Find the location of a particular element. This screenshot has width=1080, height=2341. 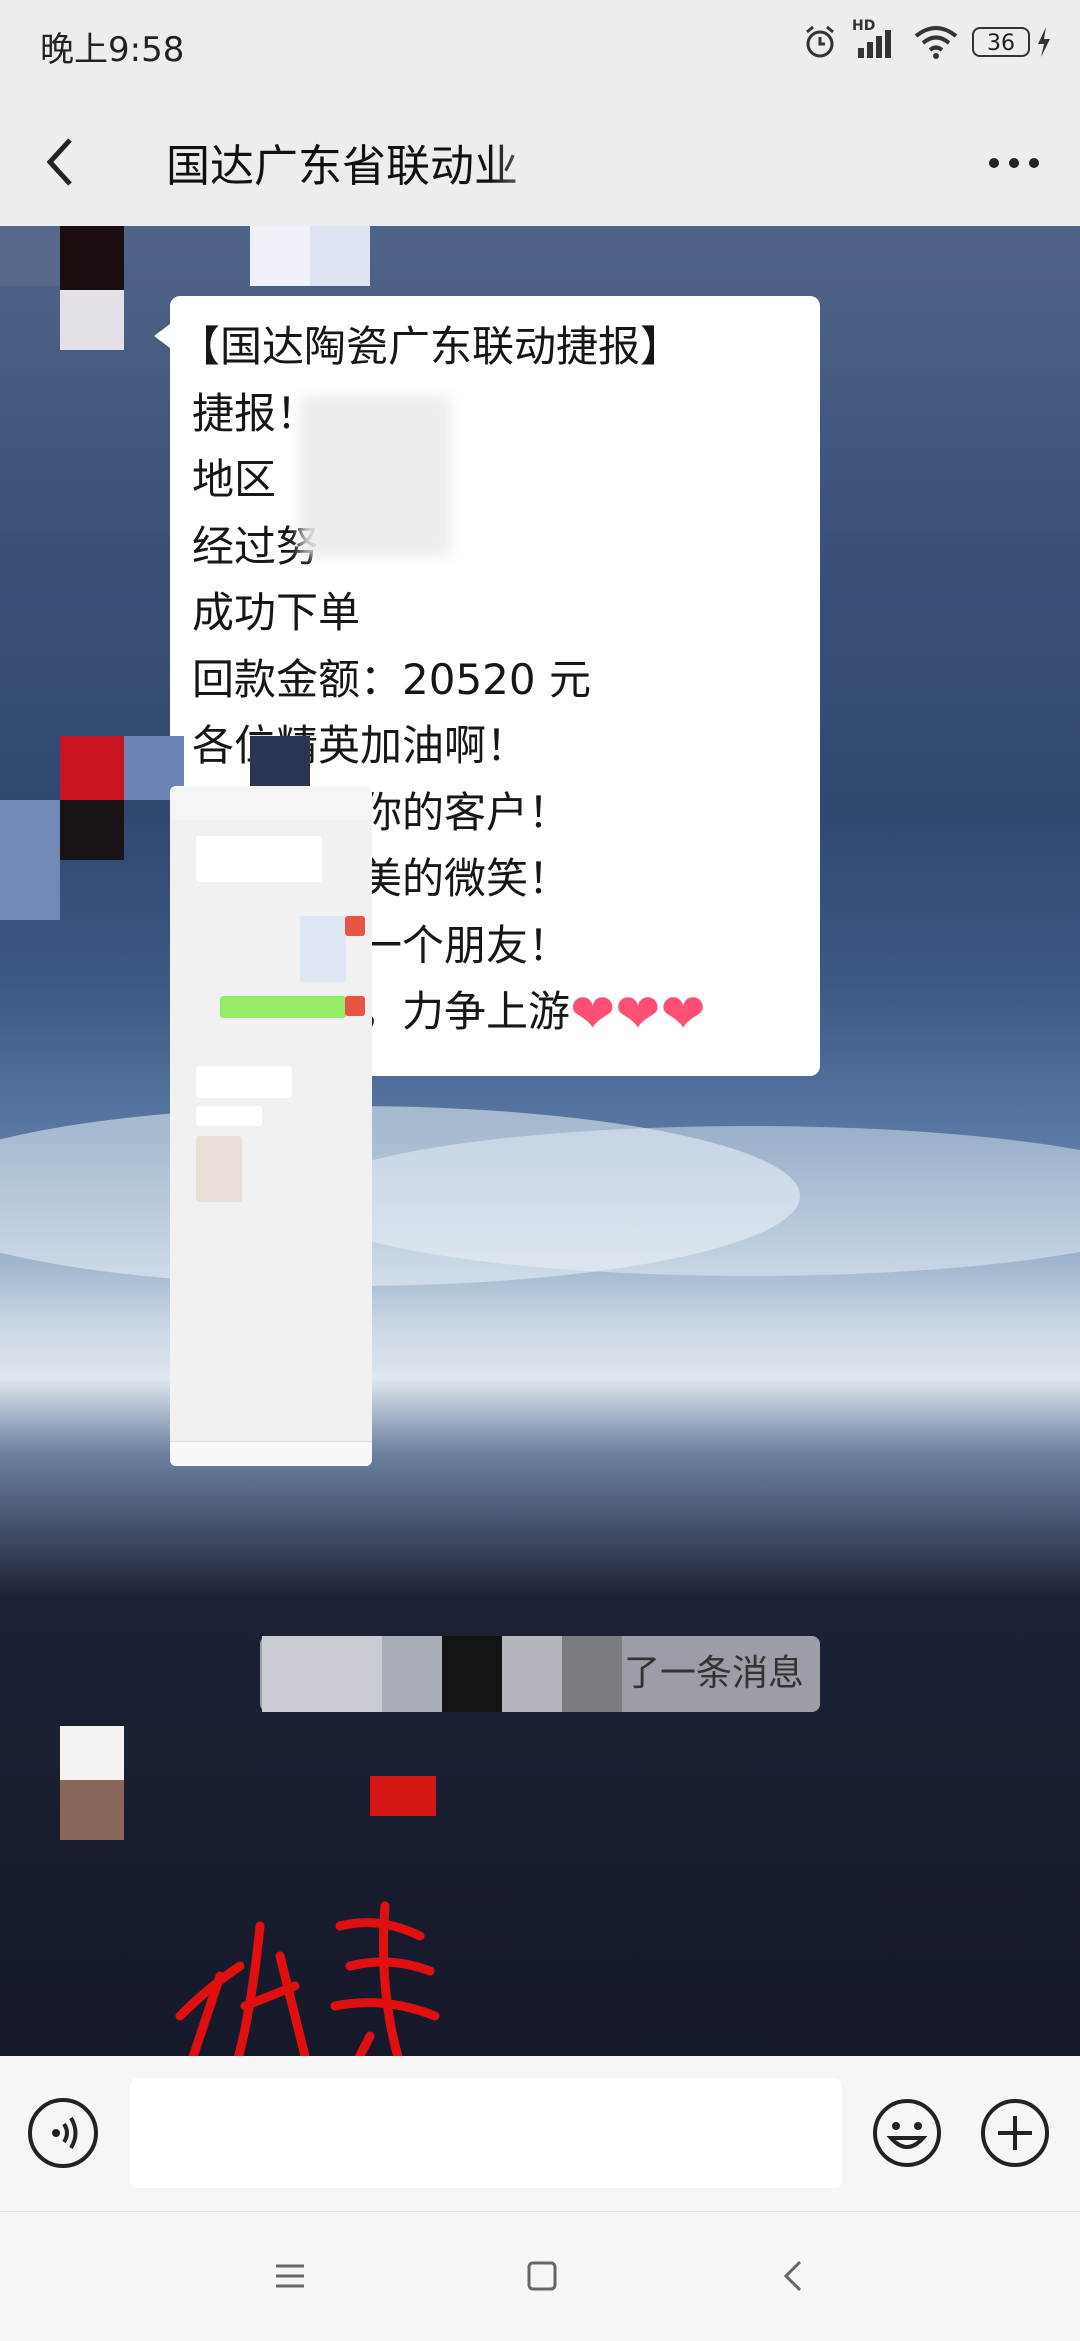

input-bar is located at coordinates (540, 2133).